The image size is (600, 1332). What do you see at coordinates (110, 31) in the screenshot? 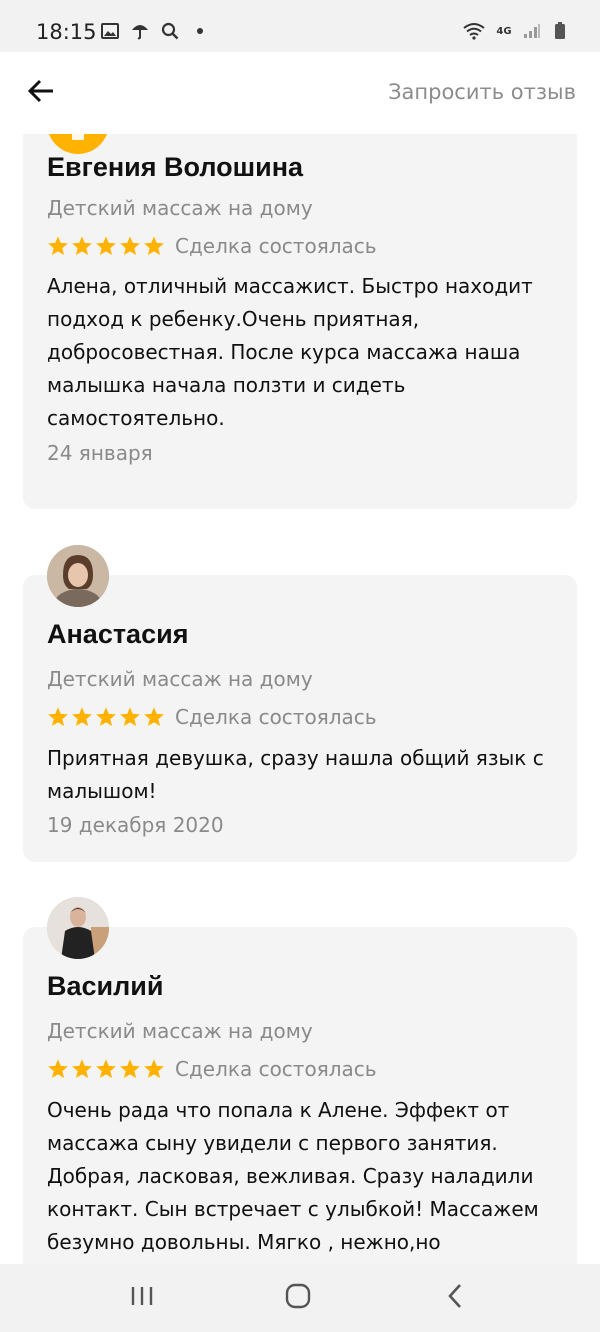
I see `image-icon` at bounding box center [110, 31].